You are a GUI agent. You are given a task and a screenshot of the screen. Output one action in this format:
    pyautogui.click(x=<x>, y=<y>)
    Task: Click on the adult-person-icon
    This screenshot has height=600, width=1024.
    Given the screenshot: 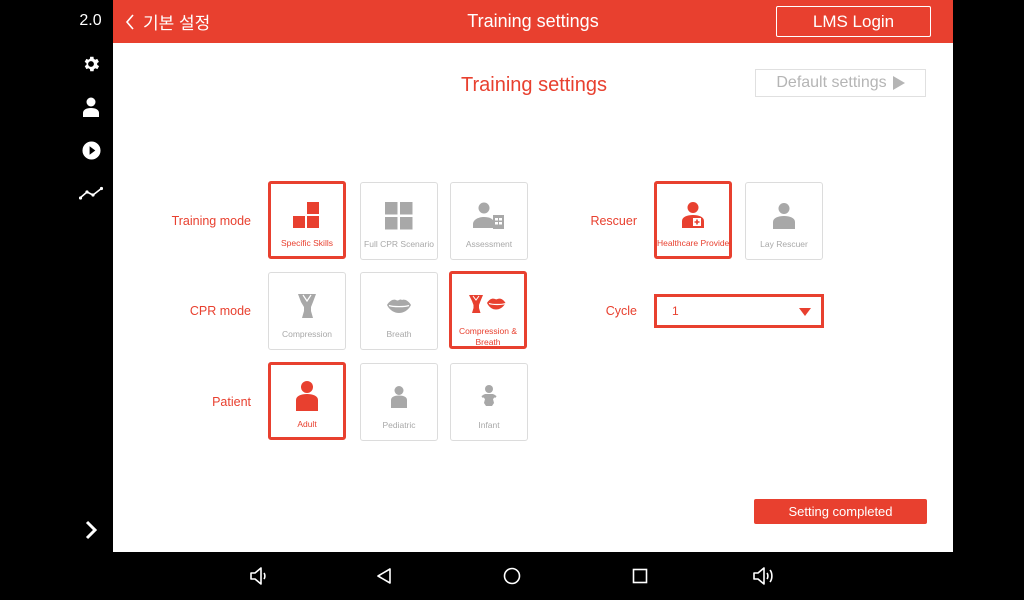 What is the action you would take?
    pyautogui.click(x=307, y=396)
    